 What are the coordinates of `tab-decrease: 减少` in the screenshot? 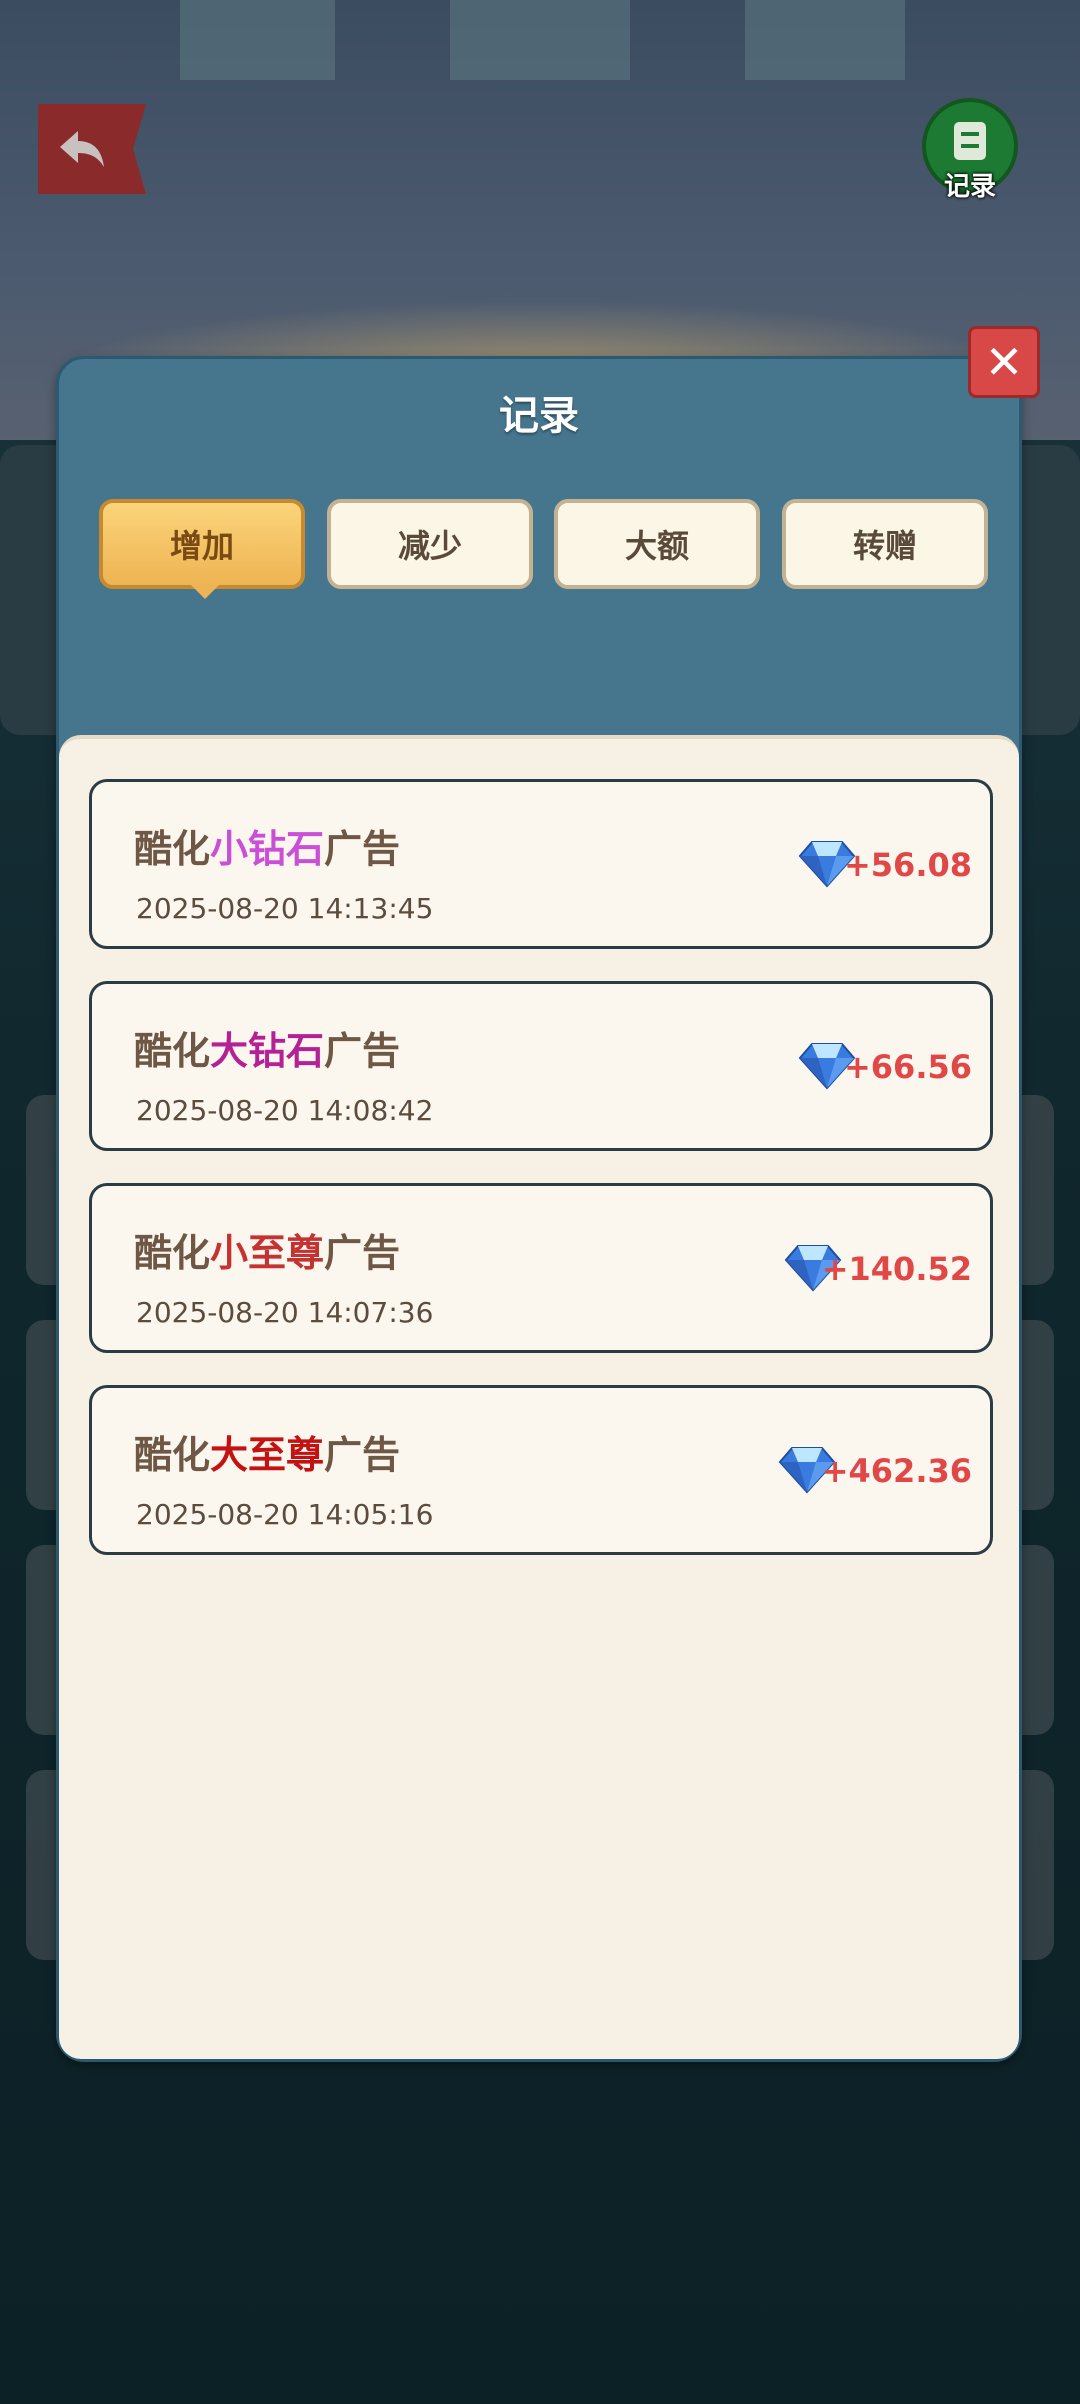 It's located at (430, 544).